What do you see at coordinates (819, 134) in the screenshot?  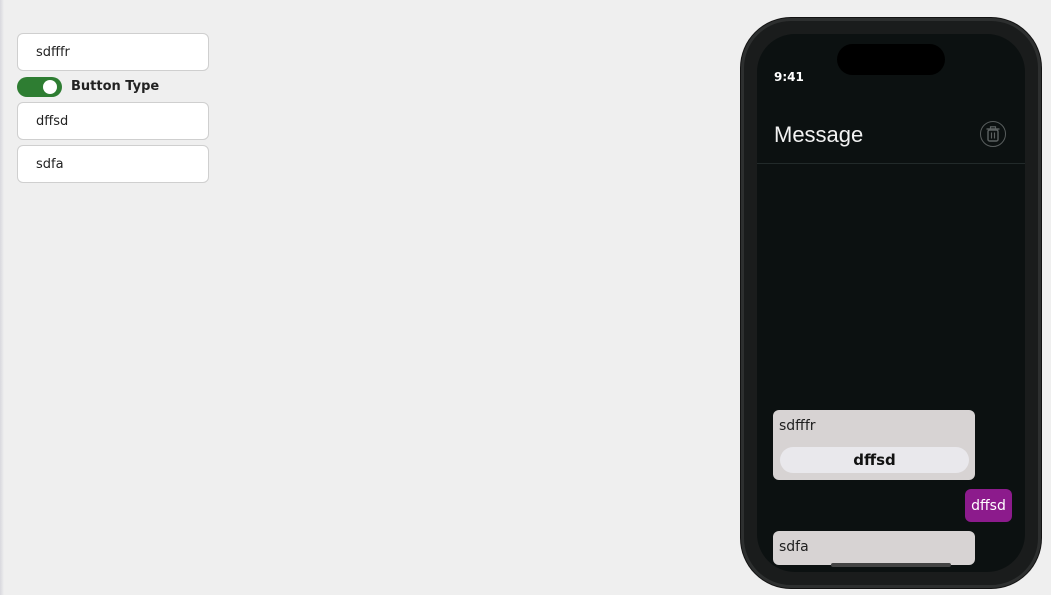 I see `chat-title: Message` at bounding box center [819, 134].